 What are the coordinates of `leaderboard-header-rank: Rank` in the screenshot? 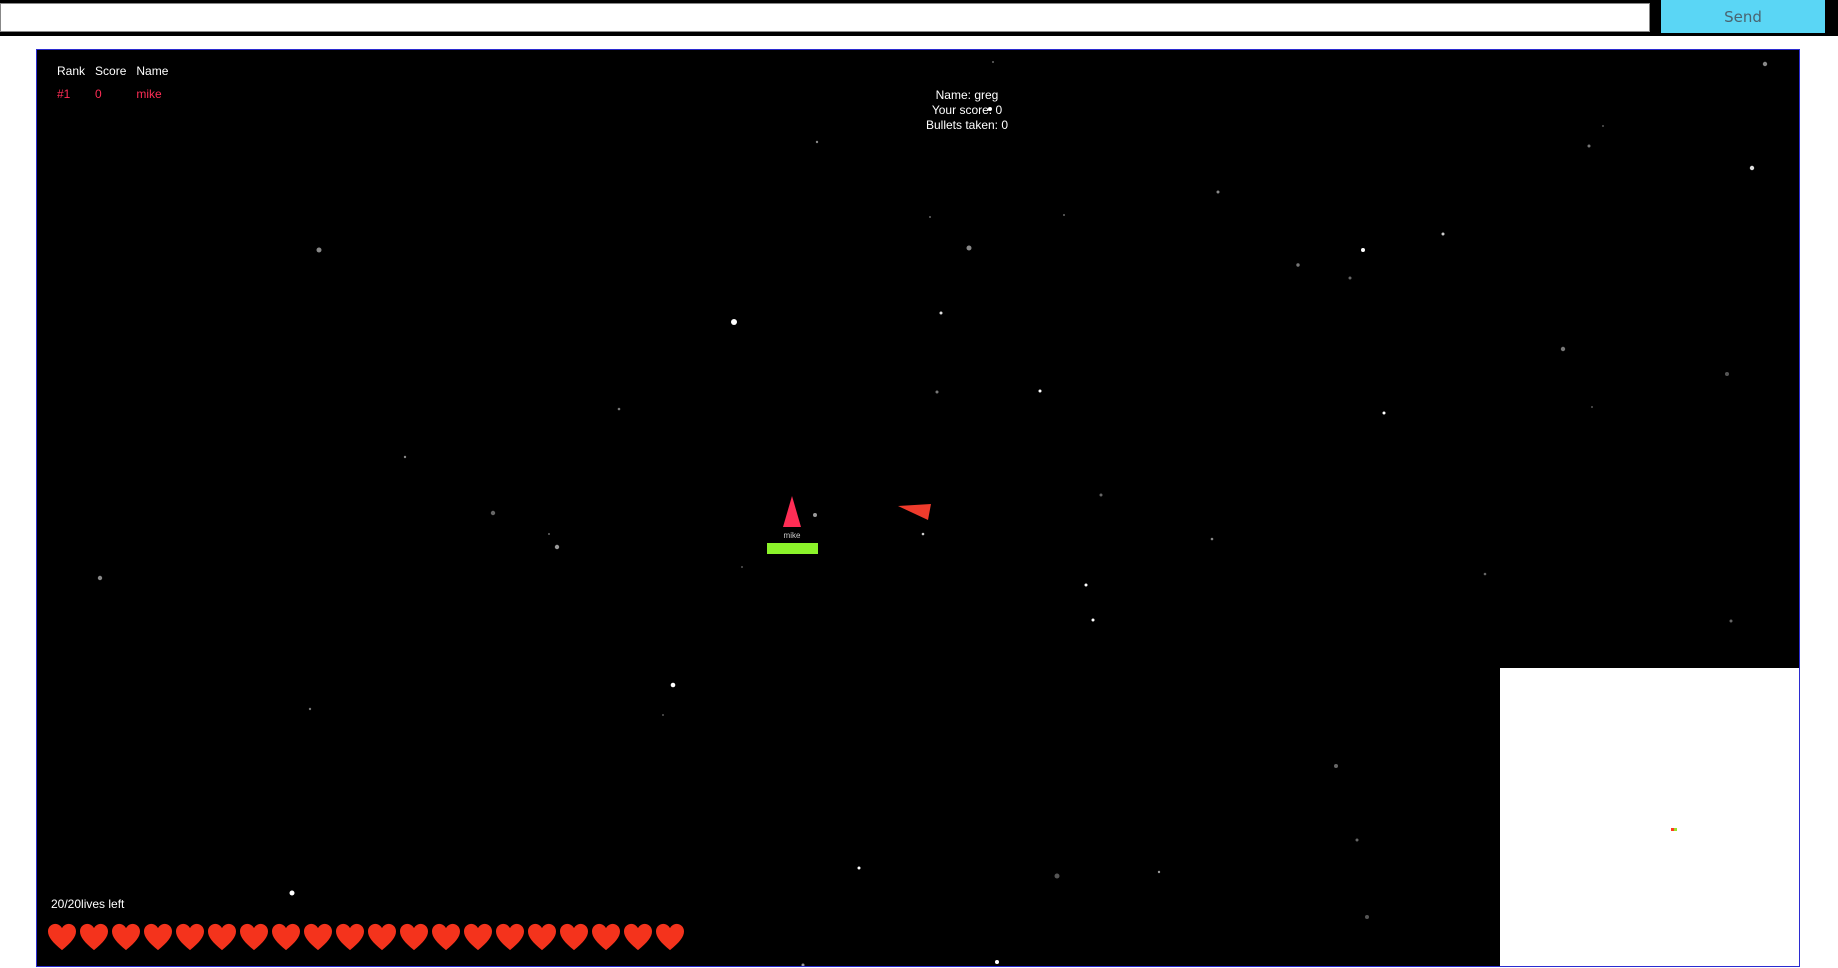 It's located at (71, 71).